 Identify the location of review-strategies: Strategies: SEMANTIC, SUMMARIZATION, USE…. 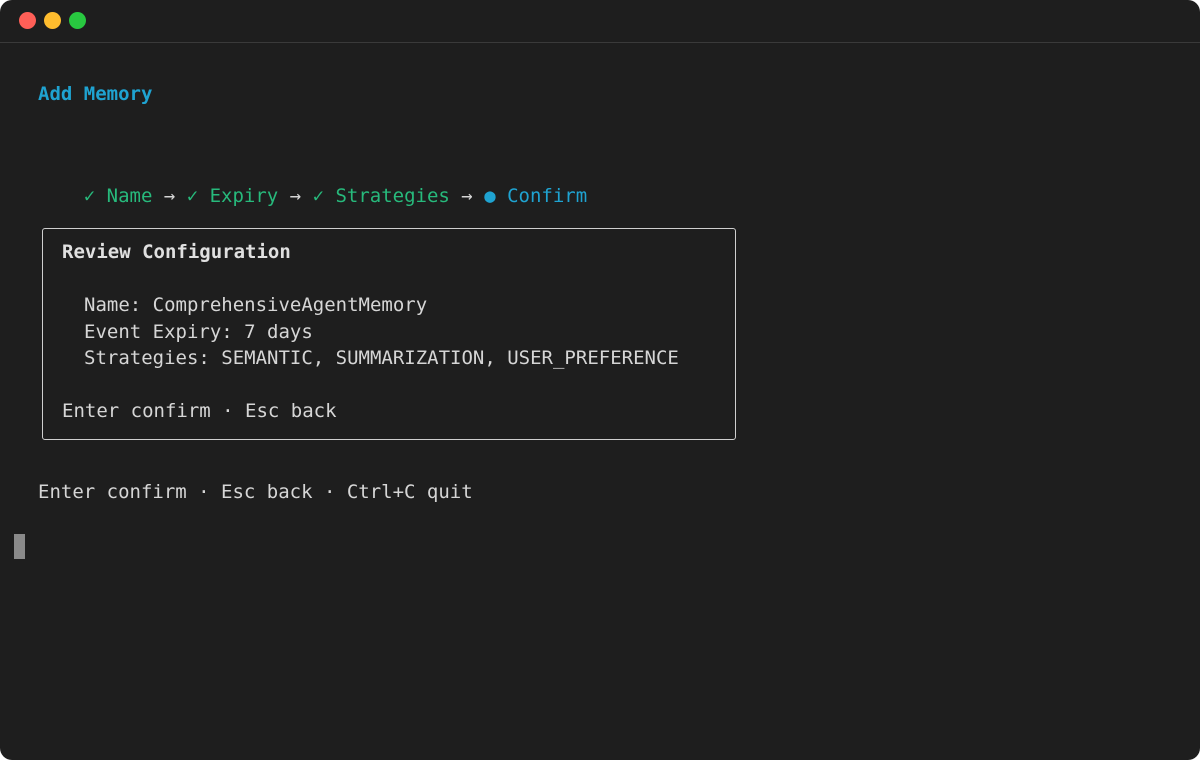
(381, 358).